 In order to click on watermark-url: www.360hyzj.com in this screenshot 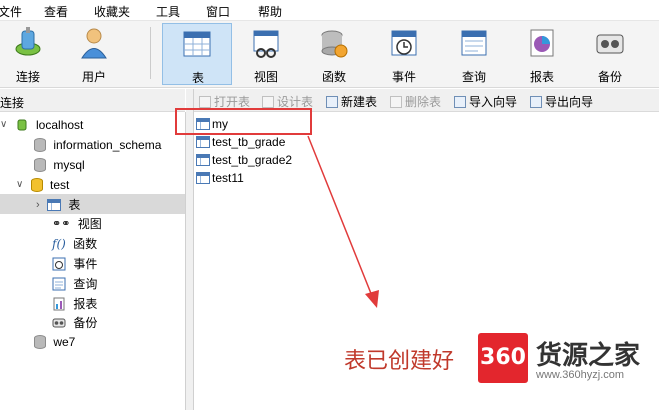, I will do `click(580, 375)`.